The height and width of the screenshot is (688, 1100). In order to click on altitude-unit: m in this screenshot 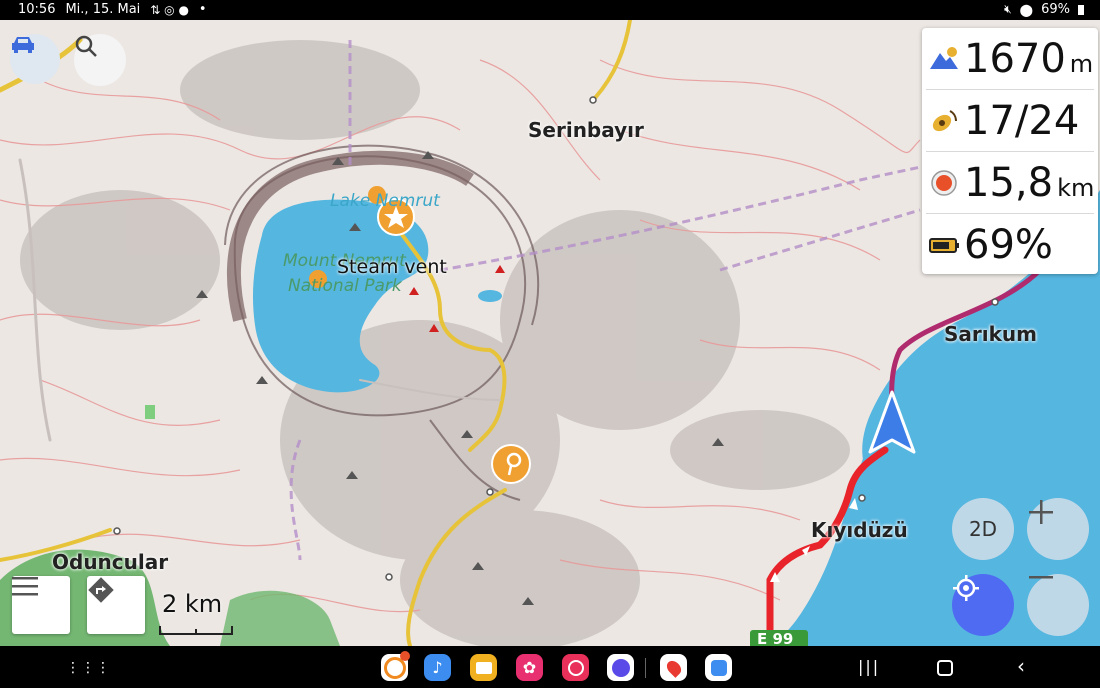, I will do `click(1081, 63)`.